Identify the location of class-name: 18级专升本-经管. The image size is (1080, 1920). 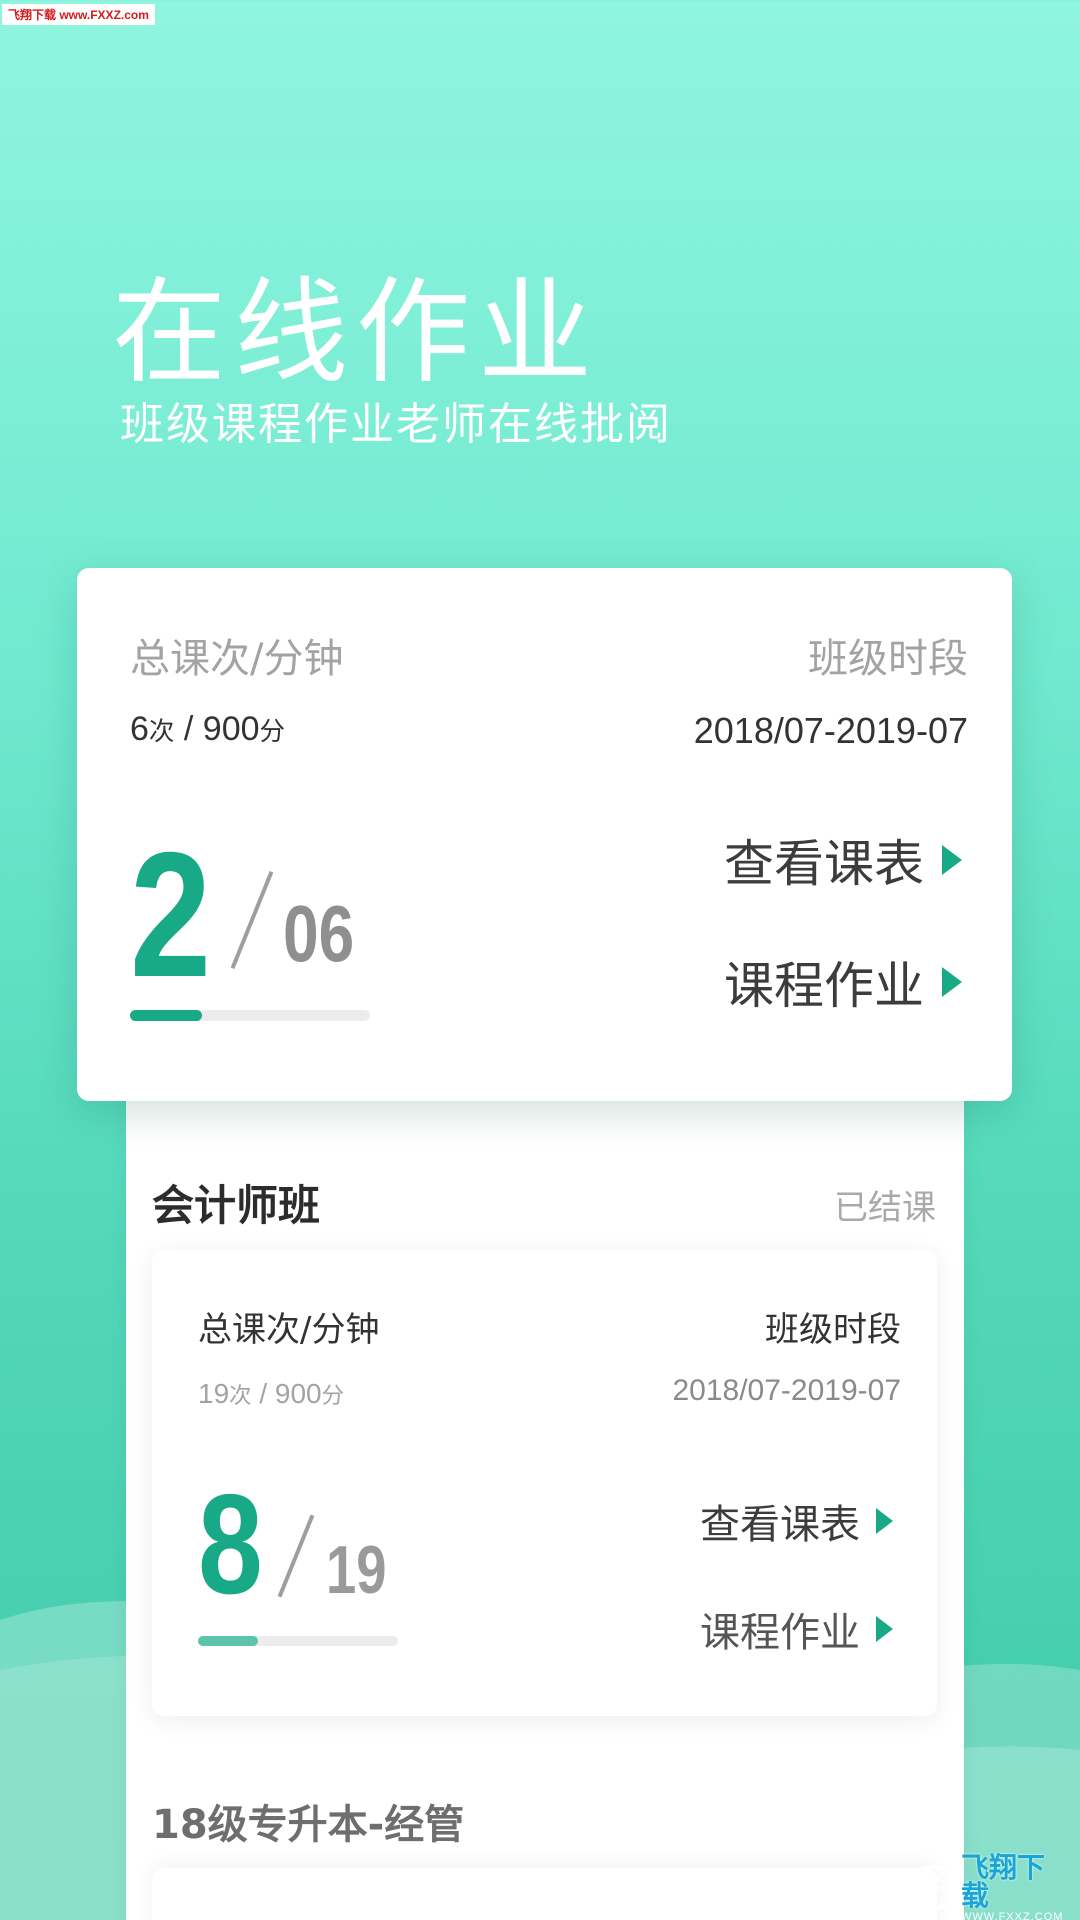
(308, 1825).